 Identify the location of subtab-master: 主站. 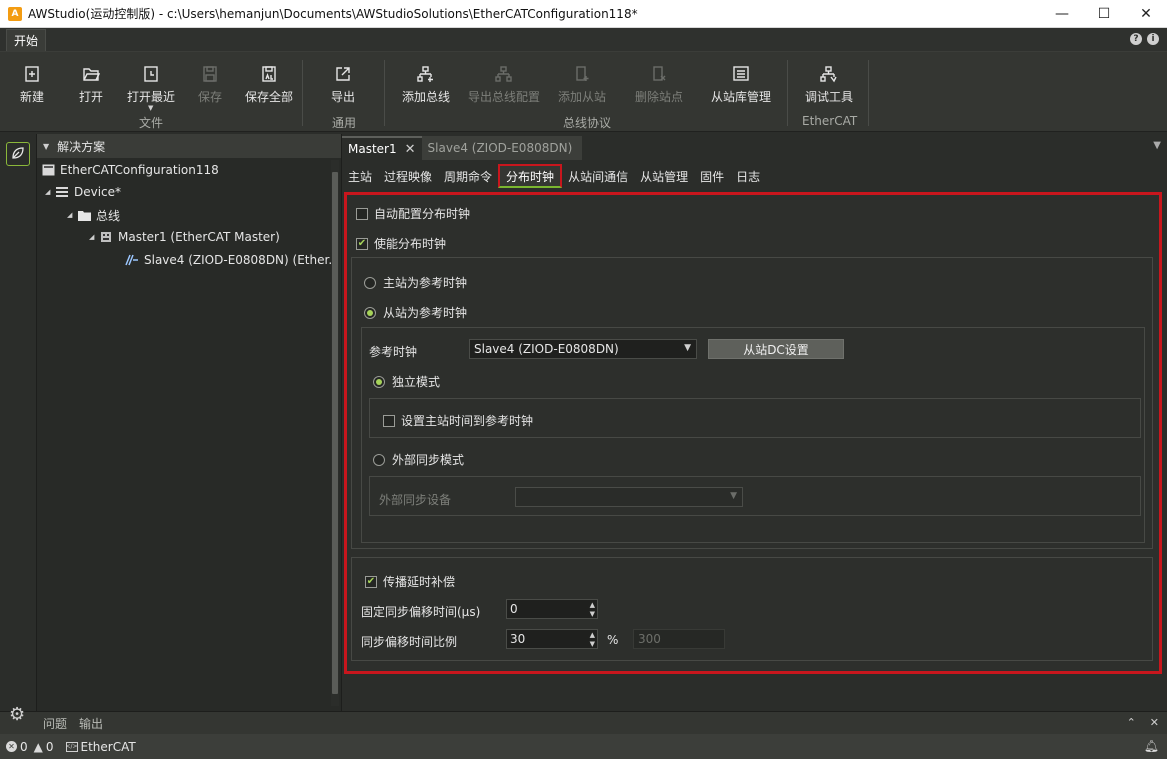
(360, 176).